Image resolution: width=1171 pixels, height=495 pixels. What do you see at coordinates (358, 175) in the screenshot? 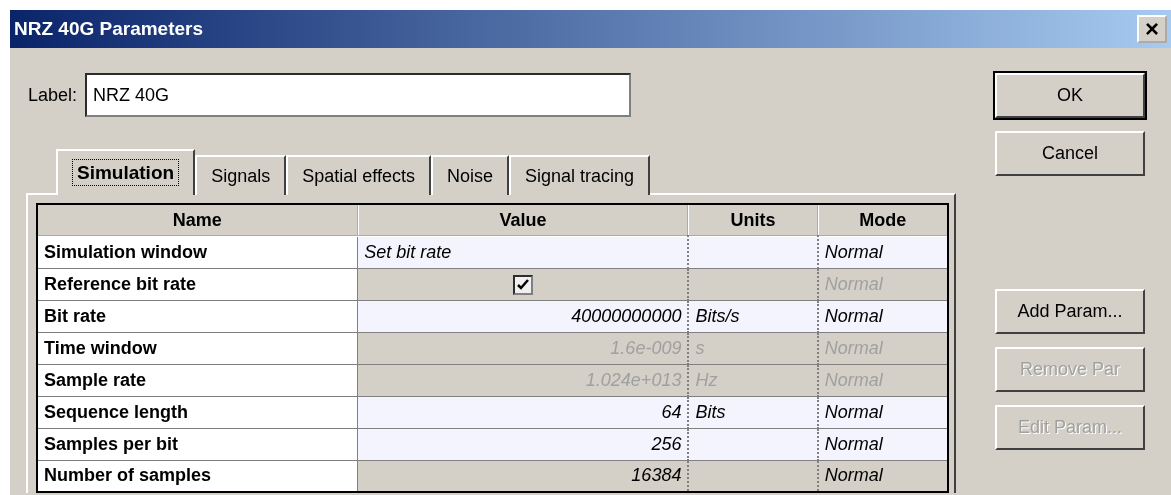
I see `tab: Spatial effects` at bounding box center [358, 175].